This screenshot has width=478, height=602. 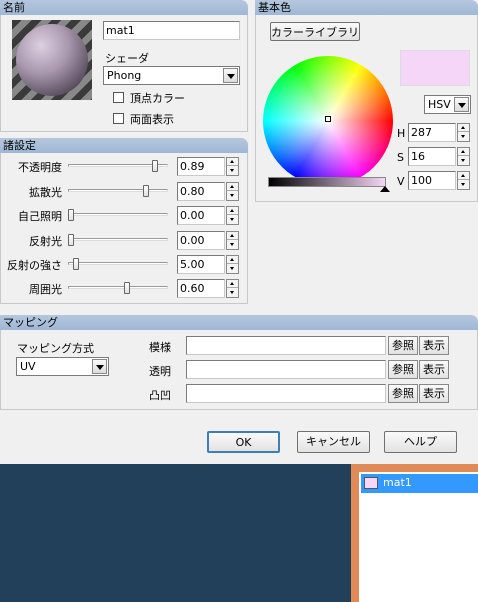 What do you see at coordinates (371, 483) in the screenshot?
I see `material-color-swatch` at bounding box center [371, 483].